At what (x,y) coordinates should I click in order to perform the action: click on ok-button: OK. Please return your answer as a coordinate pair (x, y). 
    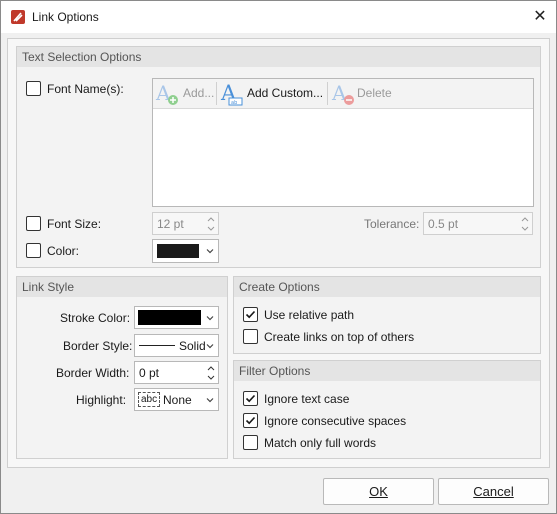
    Looking at the image, I should click on (378, 491).